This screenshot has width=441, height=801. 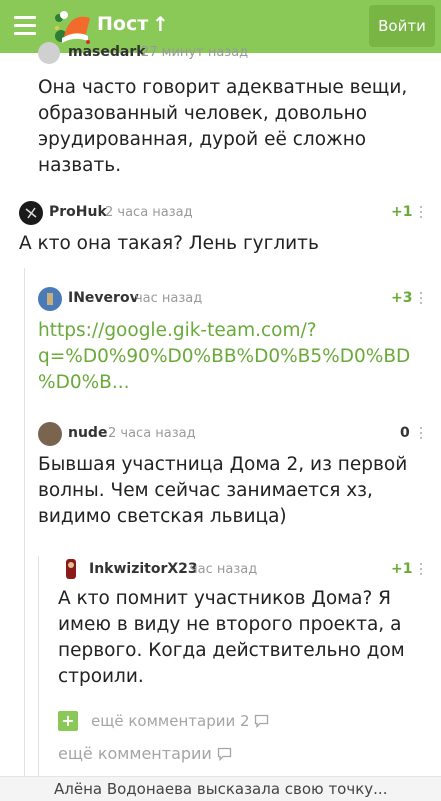 What do you see at coordinates (68, 721) in the screenshot?
I see `expand-plus-button: +` at bounding box center [68, 721].